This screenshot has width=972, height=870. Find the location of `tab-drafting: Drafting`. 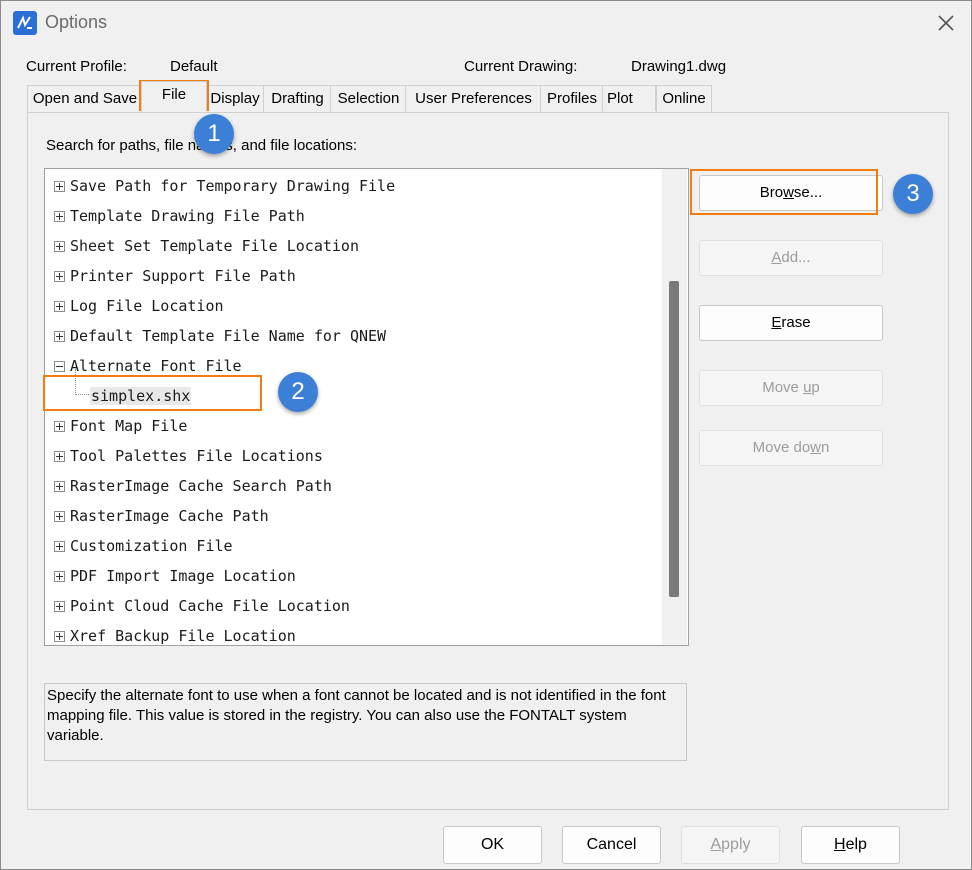

tab-drafting: Drafting is located at coordinates (297, 98).